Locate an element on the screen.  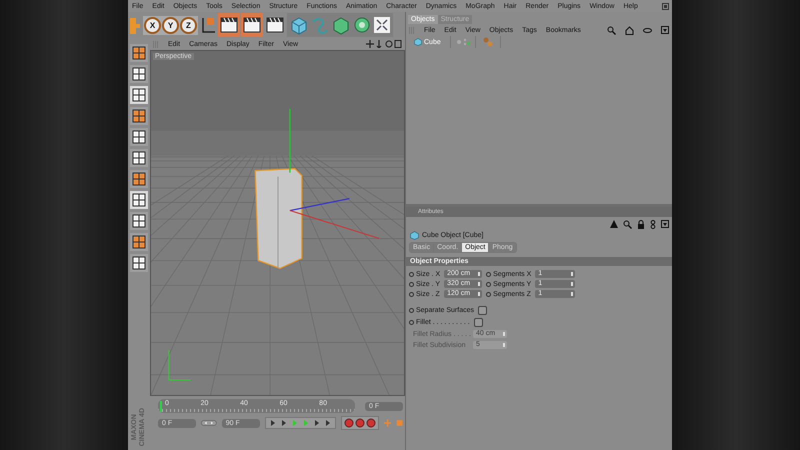
window-restore-icon is located at coordinates (665, 6).